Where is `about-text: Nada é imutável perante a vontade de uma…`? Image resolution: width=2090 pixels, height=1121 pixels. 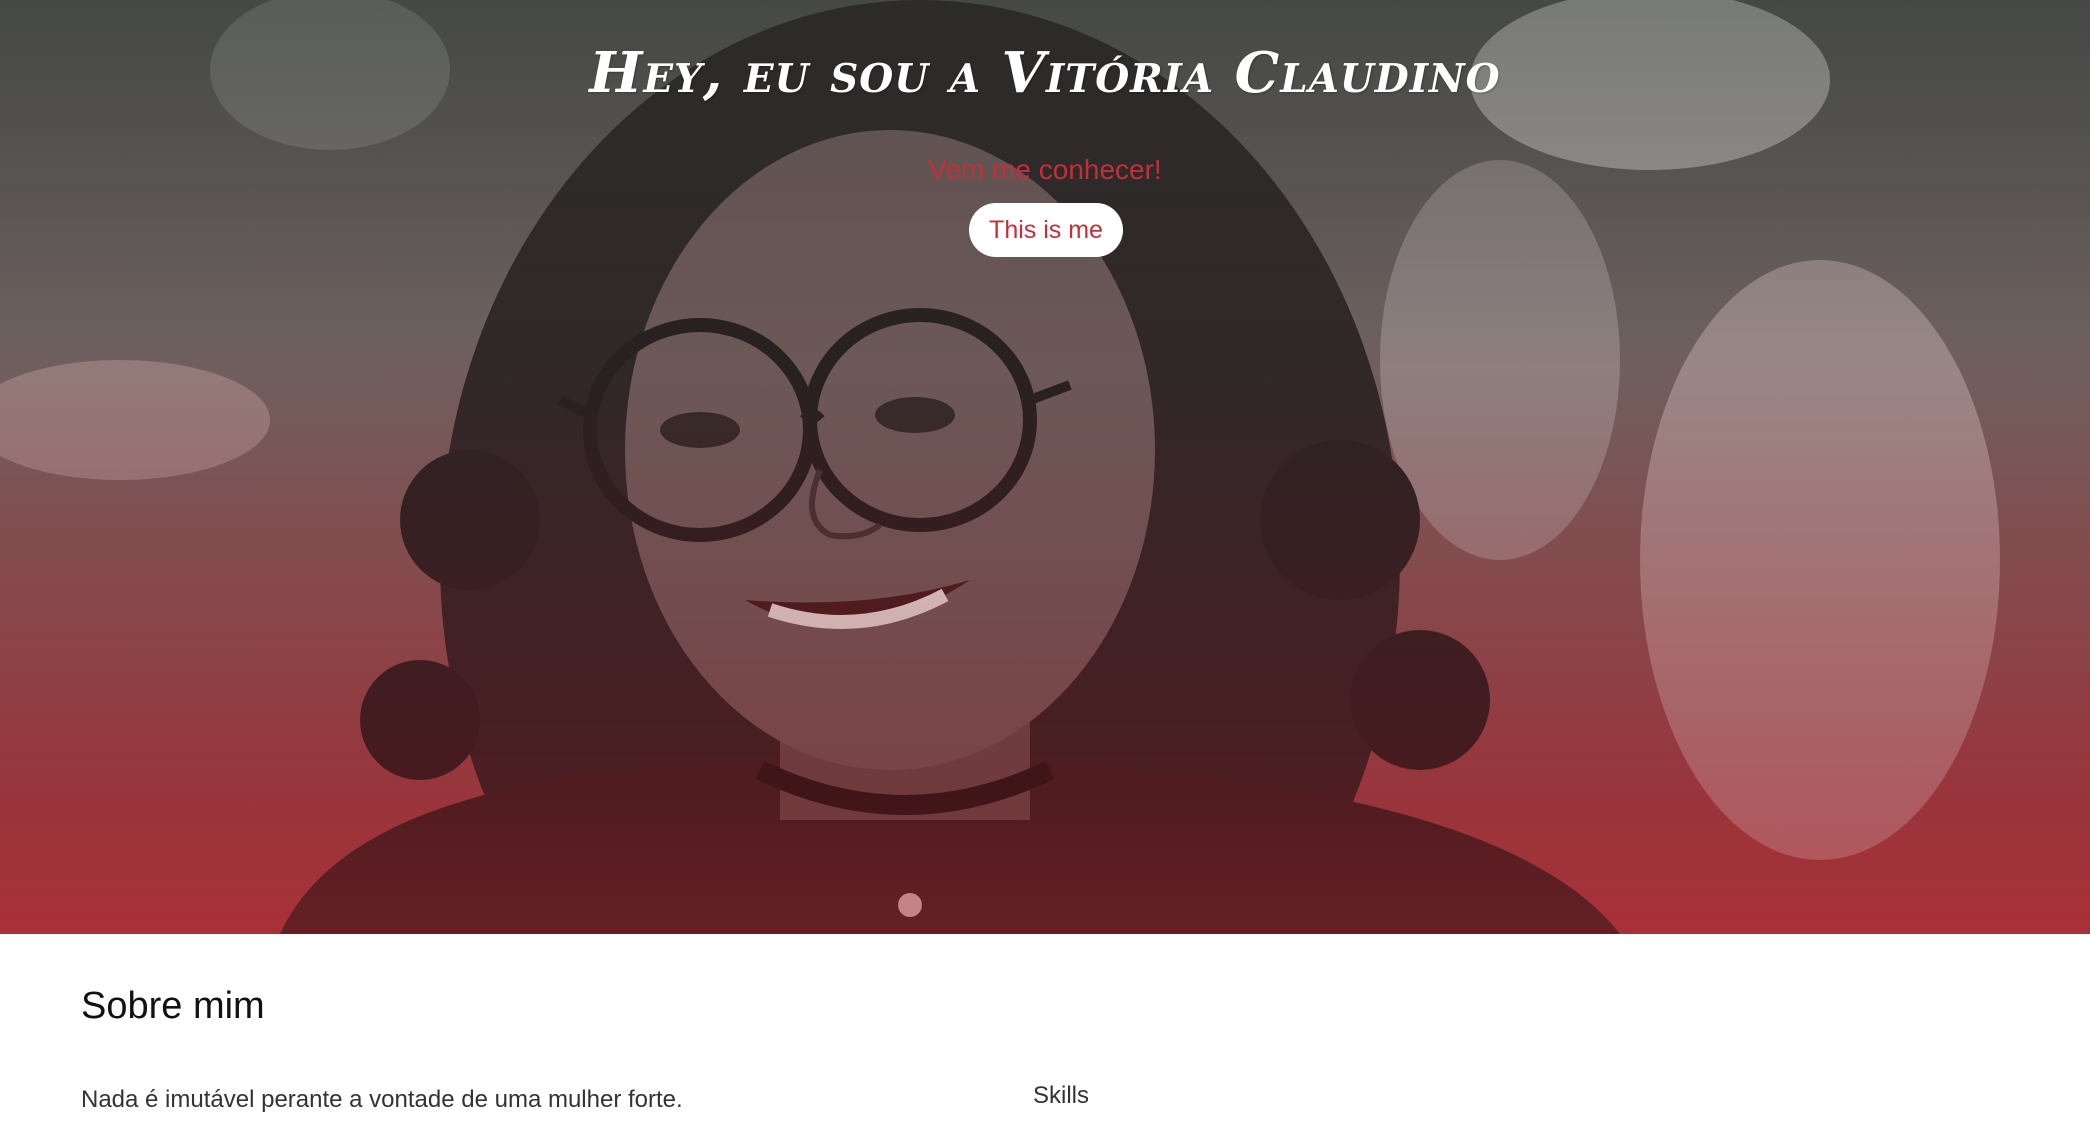
about-text: Nada é imutável perante a vontade de uma… is located at coordinates (382, 1099).